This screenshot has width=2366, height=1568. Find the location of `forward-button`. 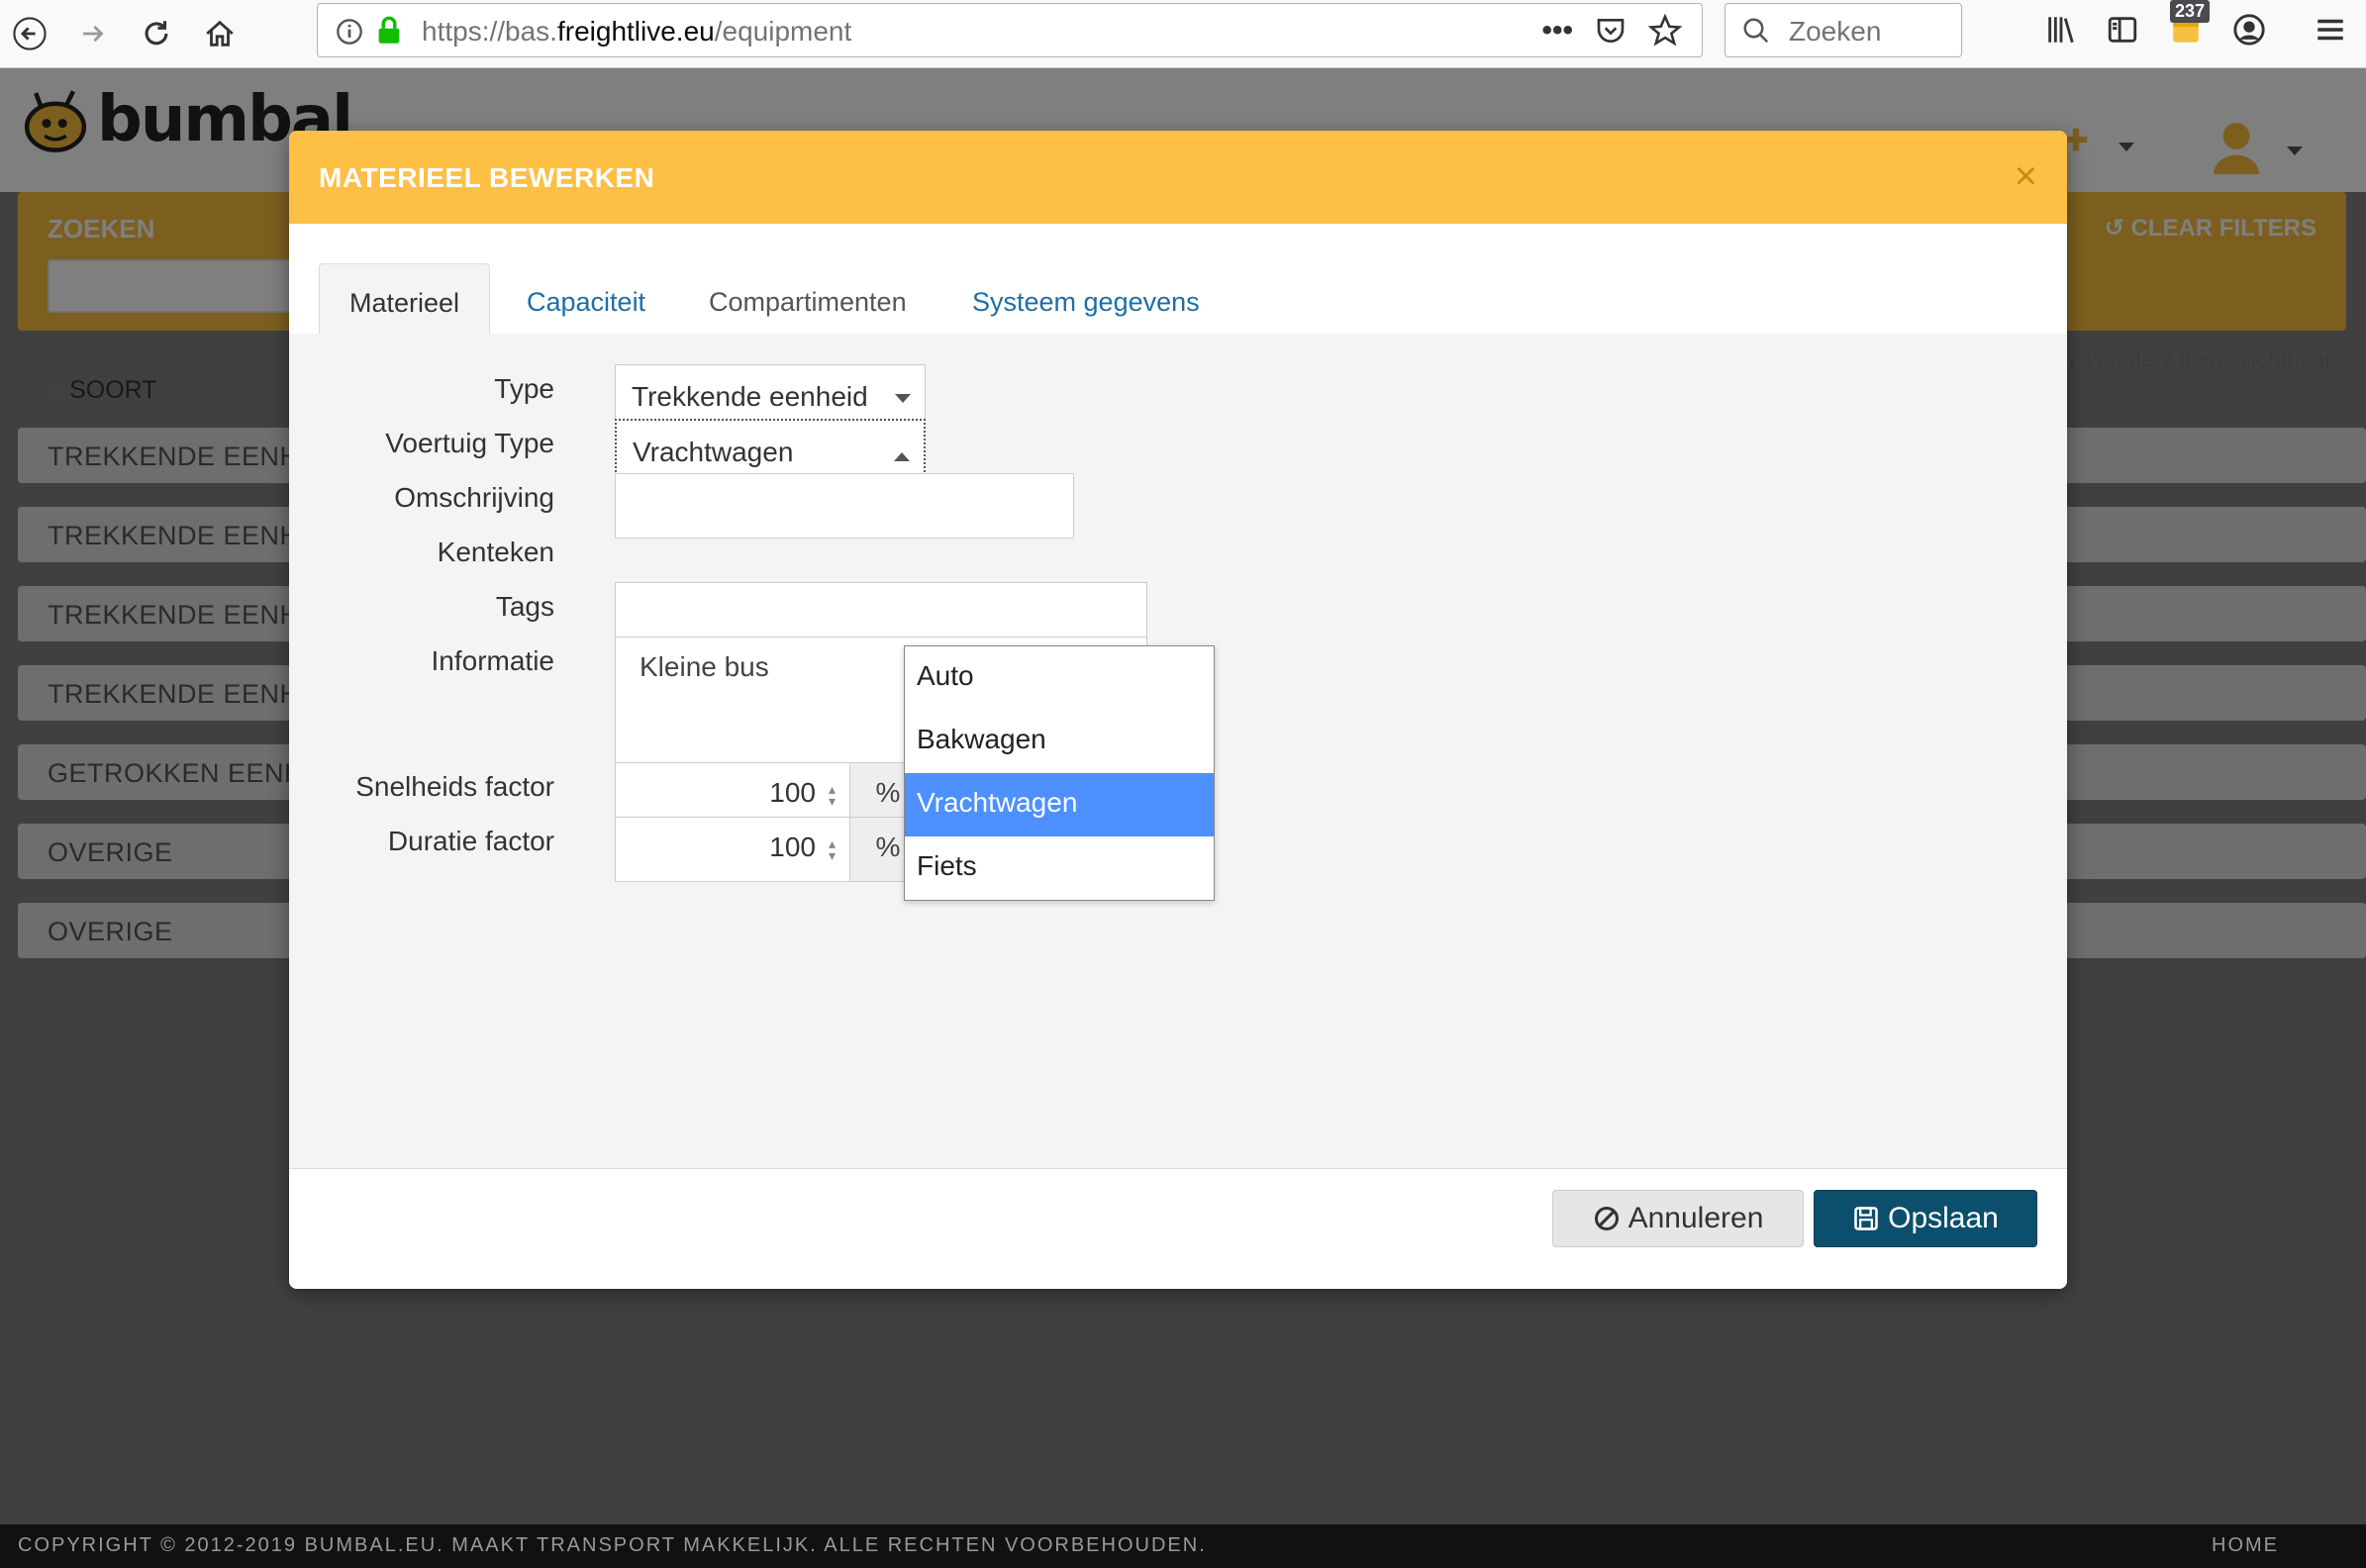

forward-button is located at coordinates (93, 33).